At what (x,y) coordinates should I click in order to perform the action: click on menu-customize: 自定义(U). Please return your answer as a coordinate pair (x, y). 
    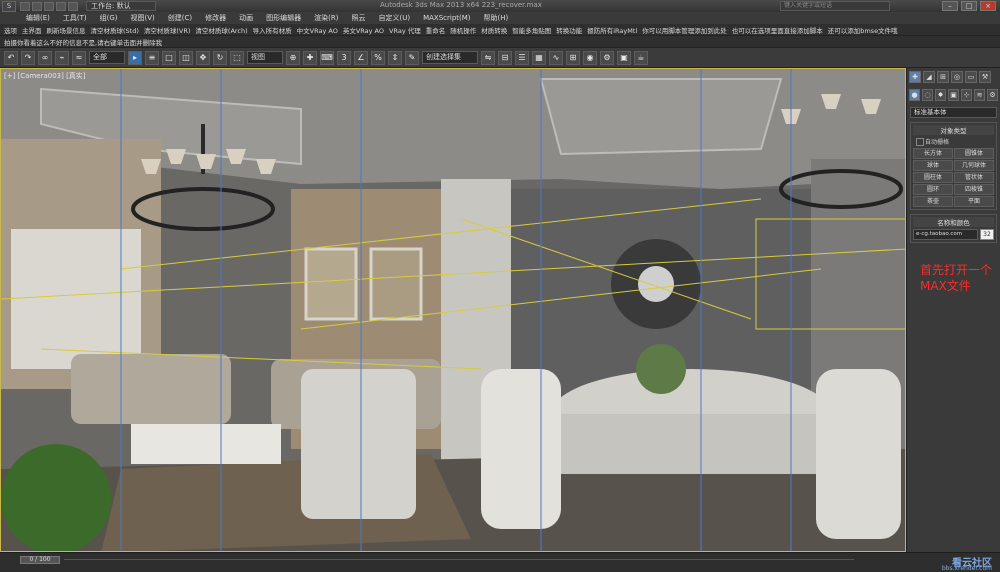
    Looking at the image, I should click on (394, 18).